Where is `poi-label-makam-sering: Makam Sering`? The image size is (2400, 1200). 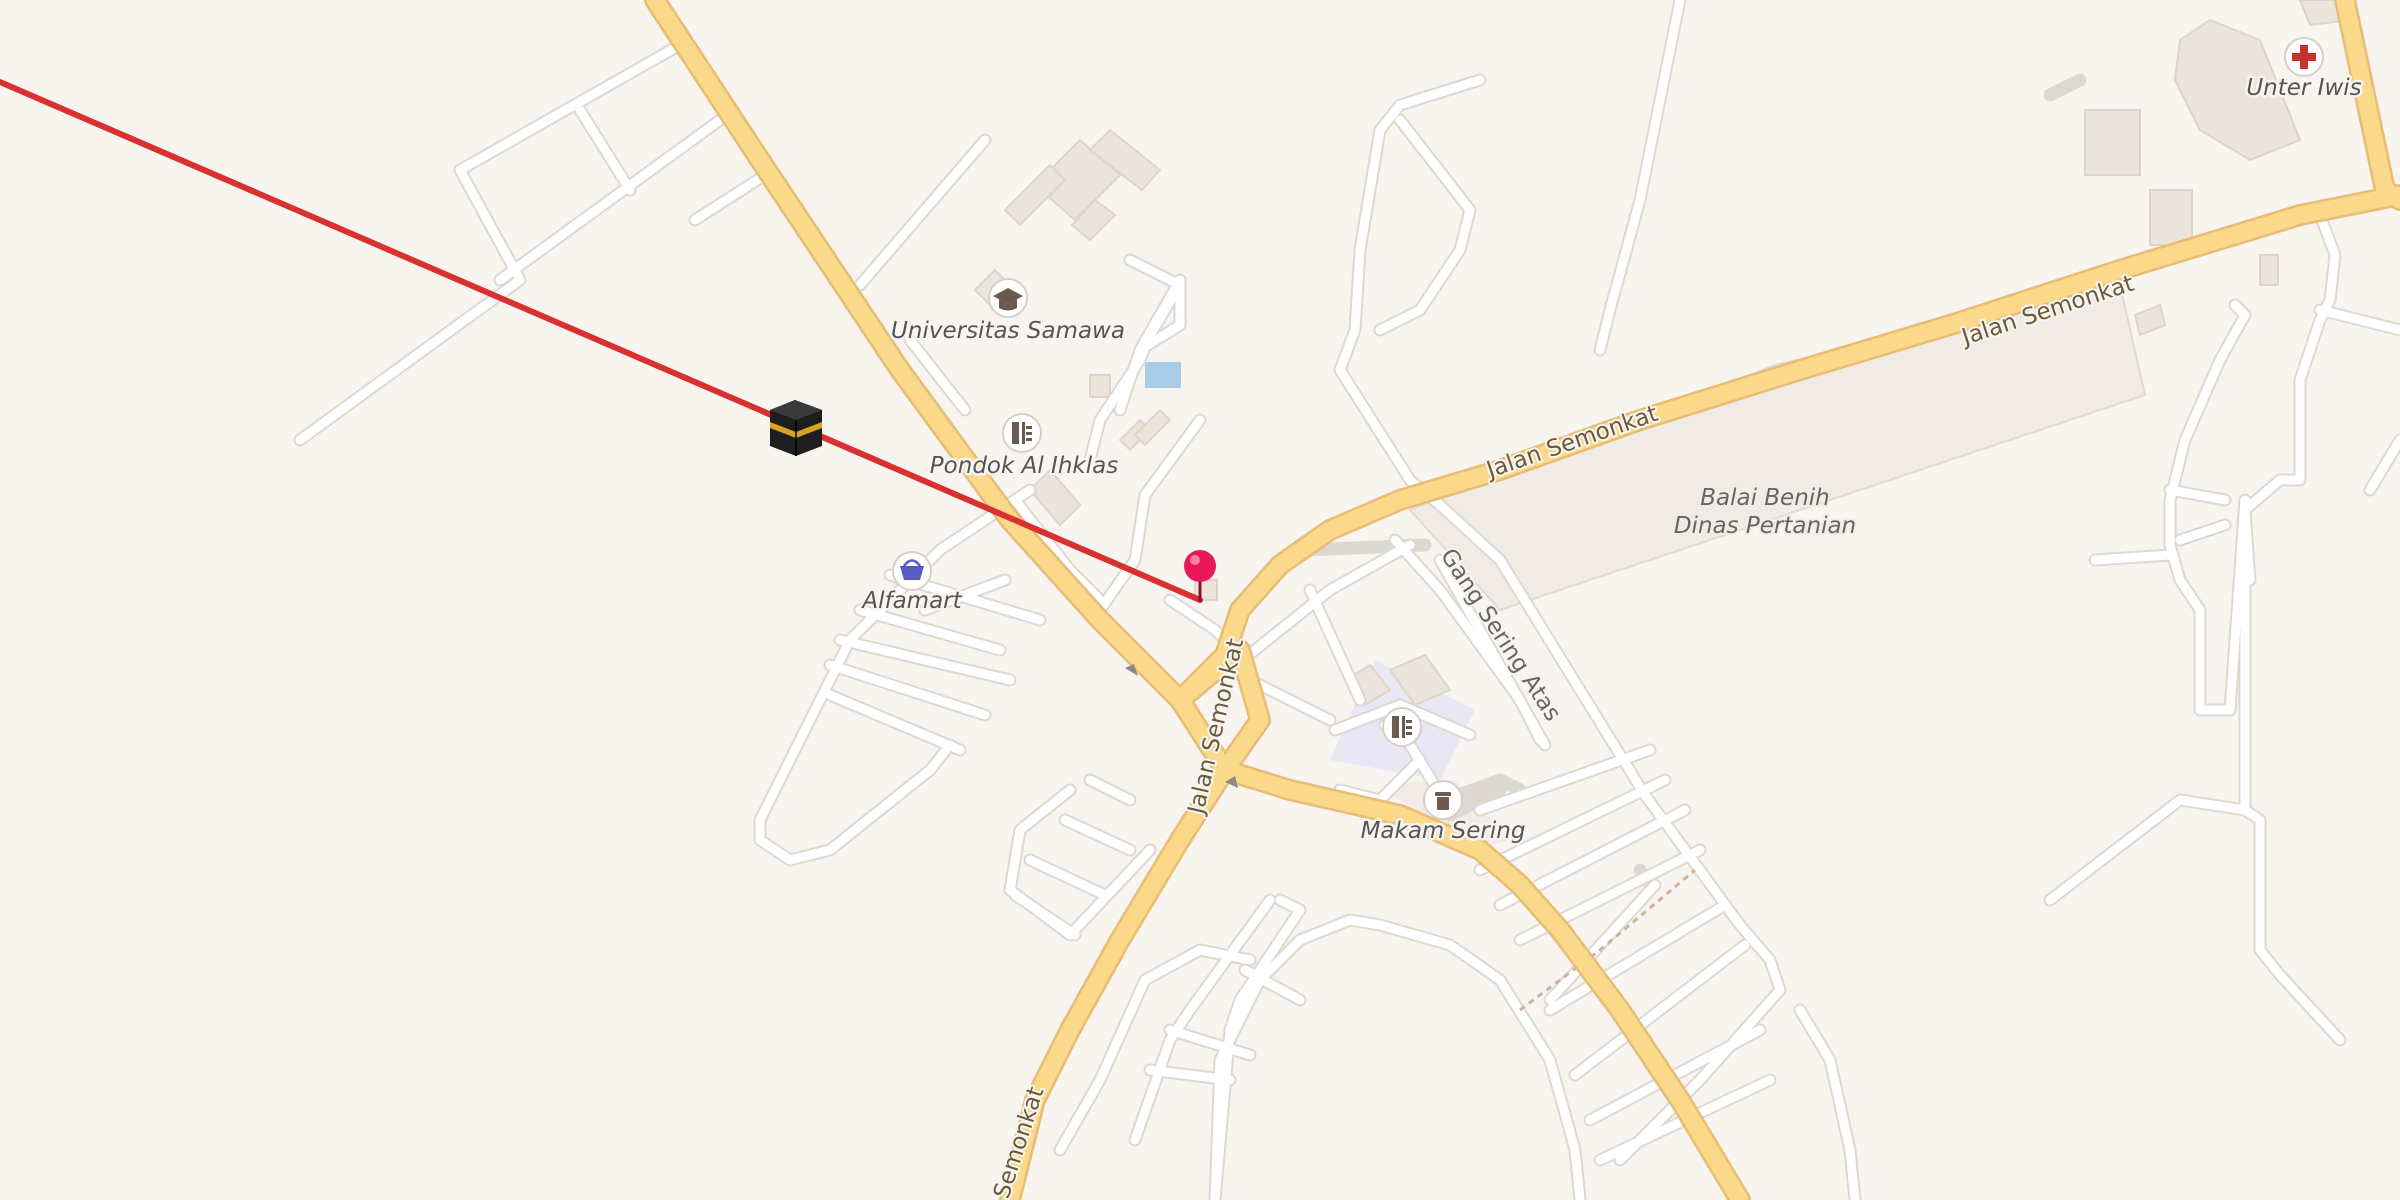 poi-label-makam-sering: Makam Sering is located at coordinates (1443, 831).